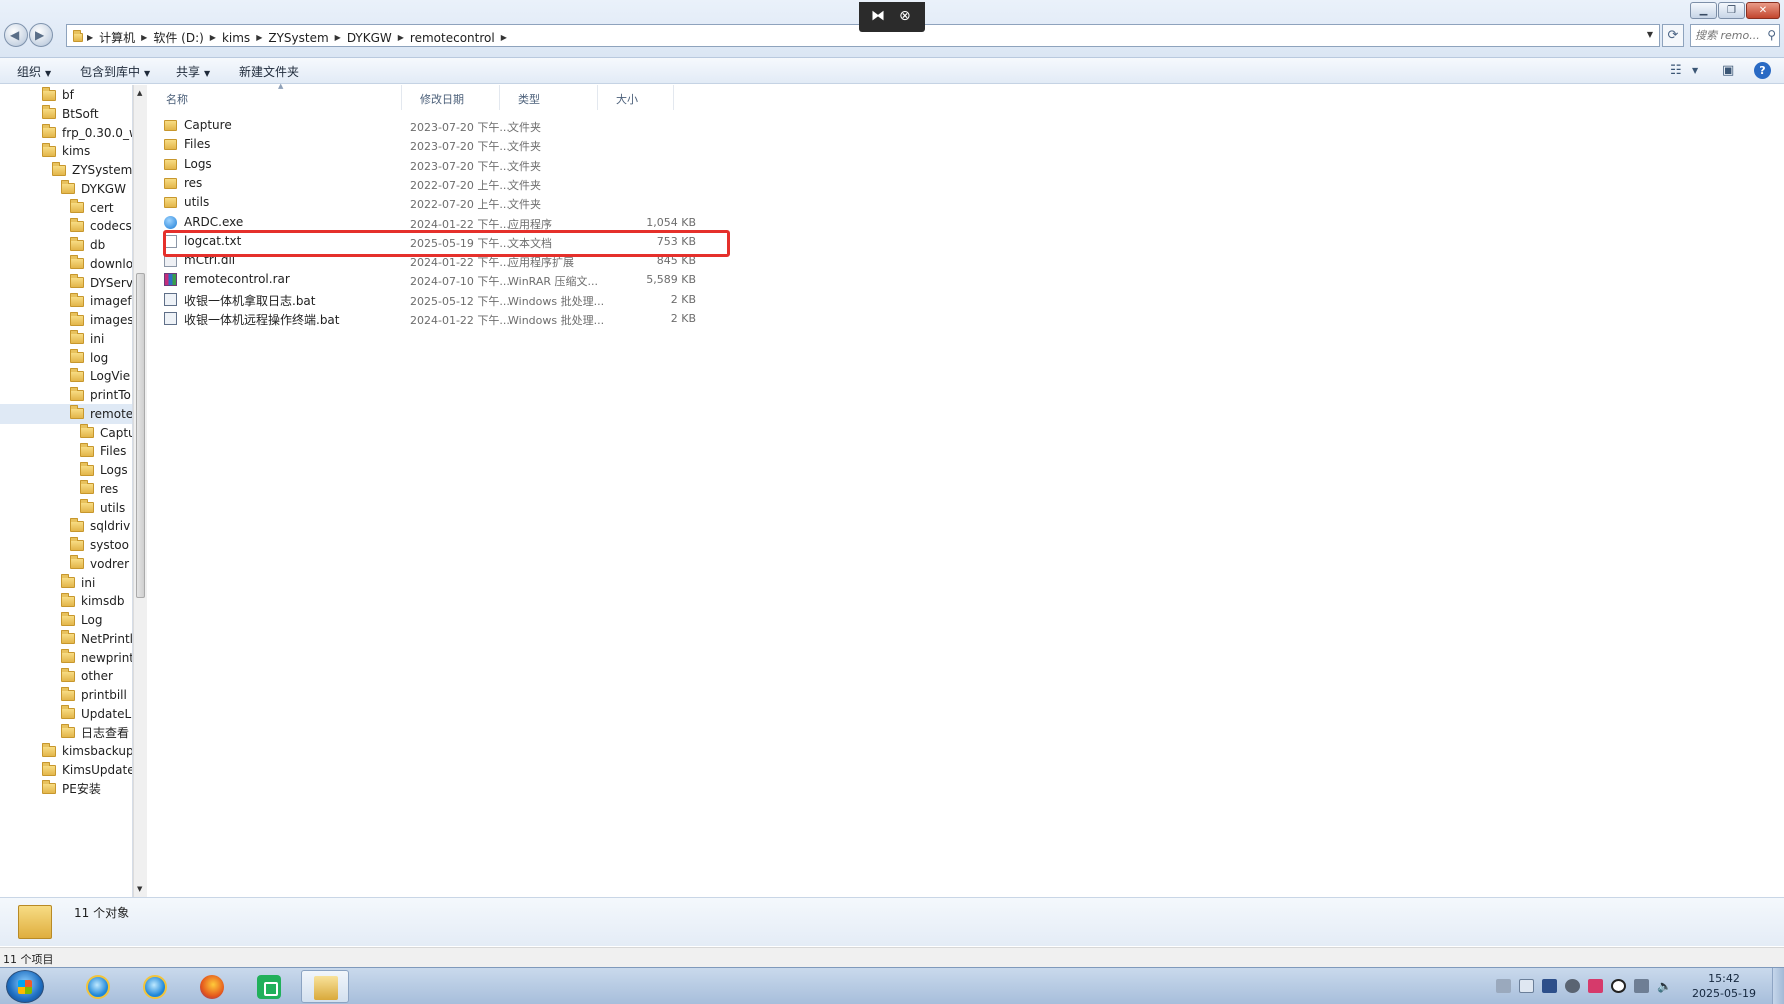  Describe the element at coordinates (89, 358) in the screenshot. I see `tree-item: log` at that location.